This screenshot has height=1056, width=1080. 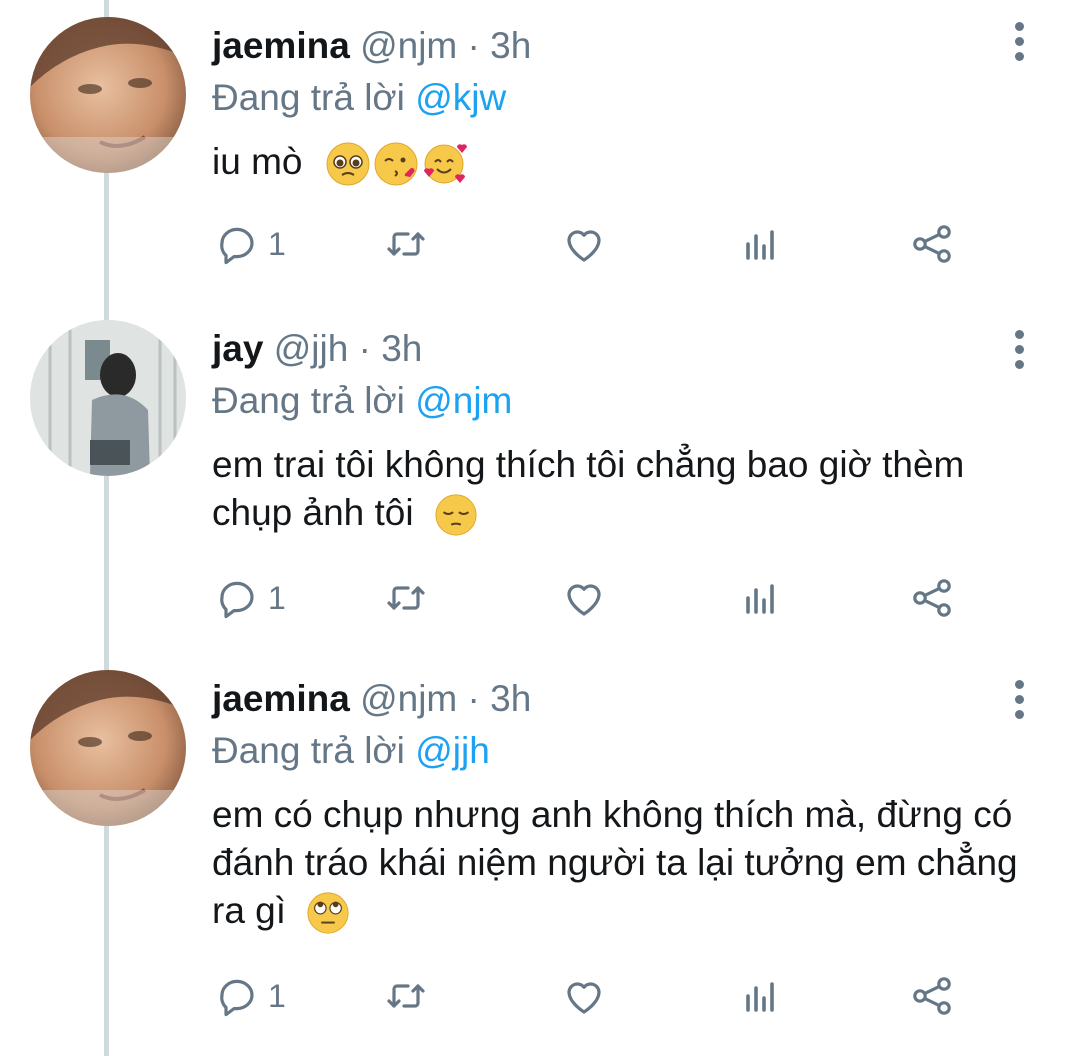 What do you see at coordinates (456, 515) in the screenshot?
I see `pensive-face-emoji` at bounding box center [456, 515].